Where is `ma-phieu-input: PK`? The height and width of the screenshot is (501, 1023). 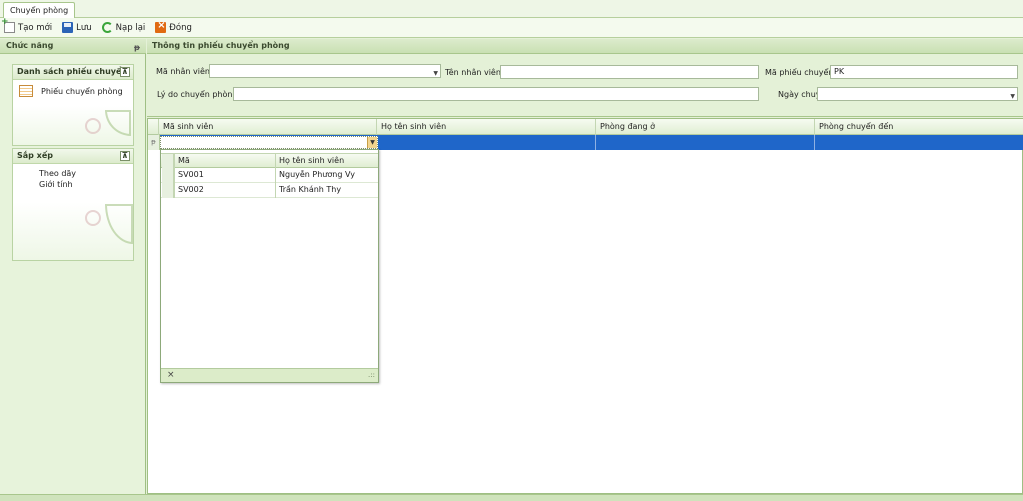
ma-phieu-input: PK is located at coordinates (924, 72).